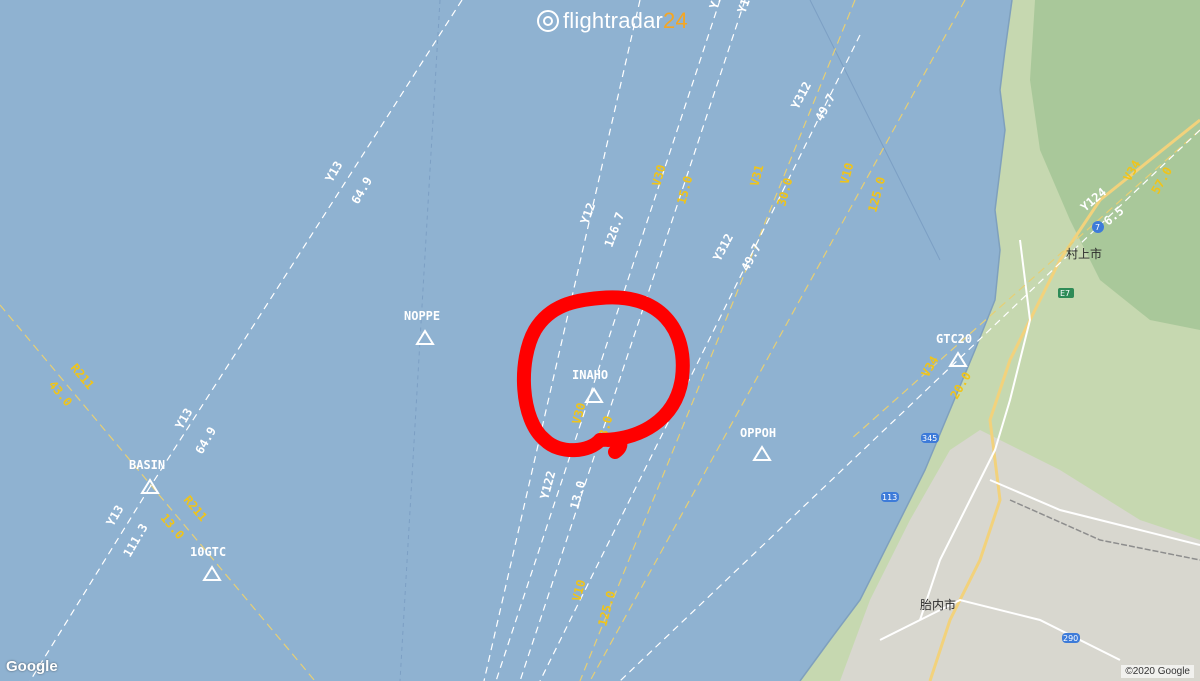 The height and width of the screenshot is (681, 1200). I want to click on waypoint-label: OPPOH, so click(758, 433).